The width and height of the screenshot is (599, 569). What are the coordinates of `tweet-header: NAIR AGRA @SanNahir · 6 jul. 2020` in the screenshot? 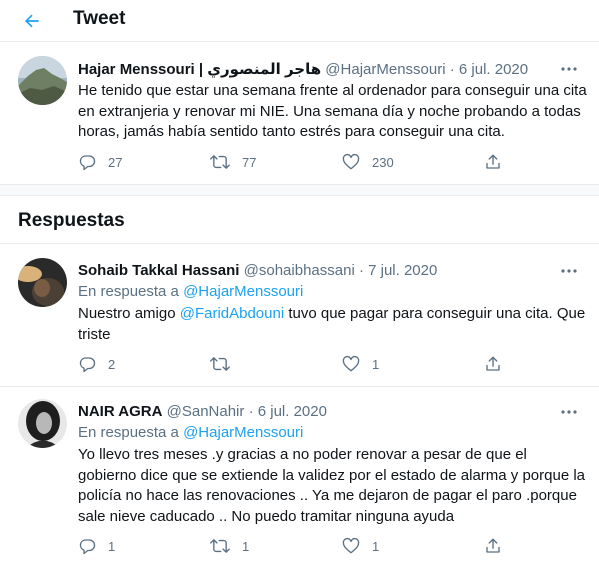 It's located at (202, 411).